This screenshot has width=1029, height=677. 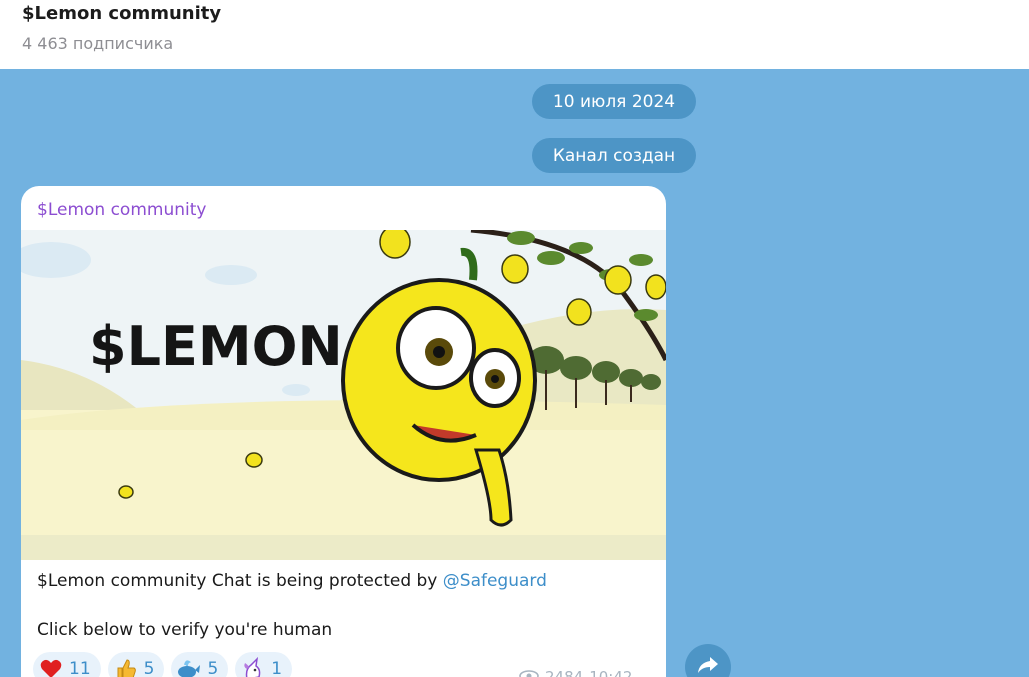 What do you see at coordinates (216, 346) in the screenshot?
I see `lemon-logo-text: $LEMON` at bounding box center [216, 346].